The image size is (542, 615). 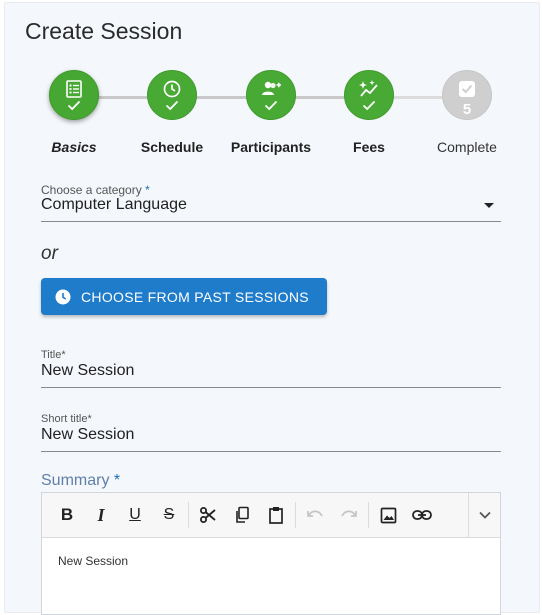 I want to click on insert-image-button, so click(x=388, y=515).